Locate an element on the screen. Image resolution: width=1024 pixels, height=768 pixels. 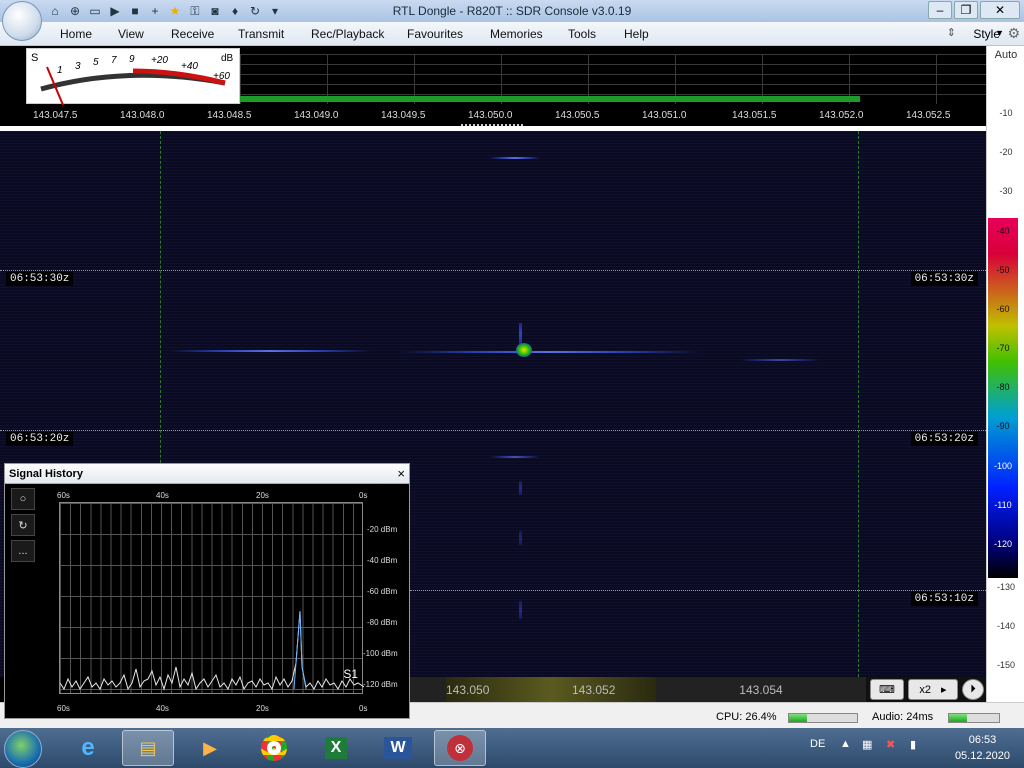
minimize-button: – is located at coordinates (940, 10).